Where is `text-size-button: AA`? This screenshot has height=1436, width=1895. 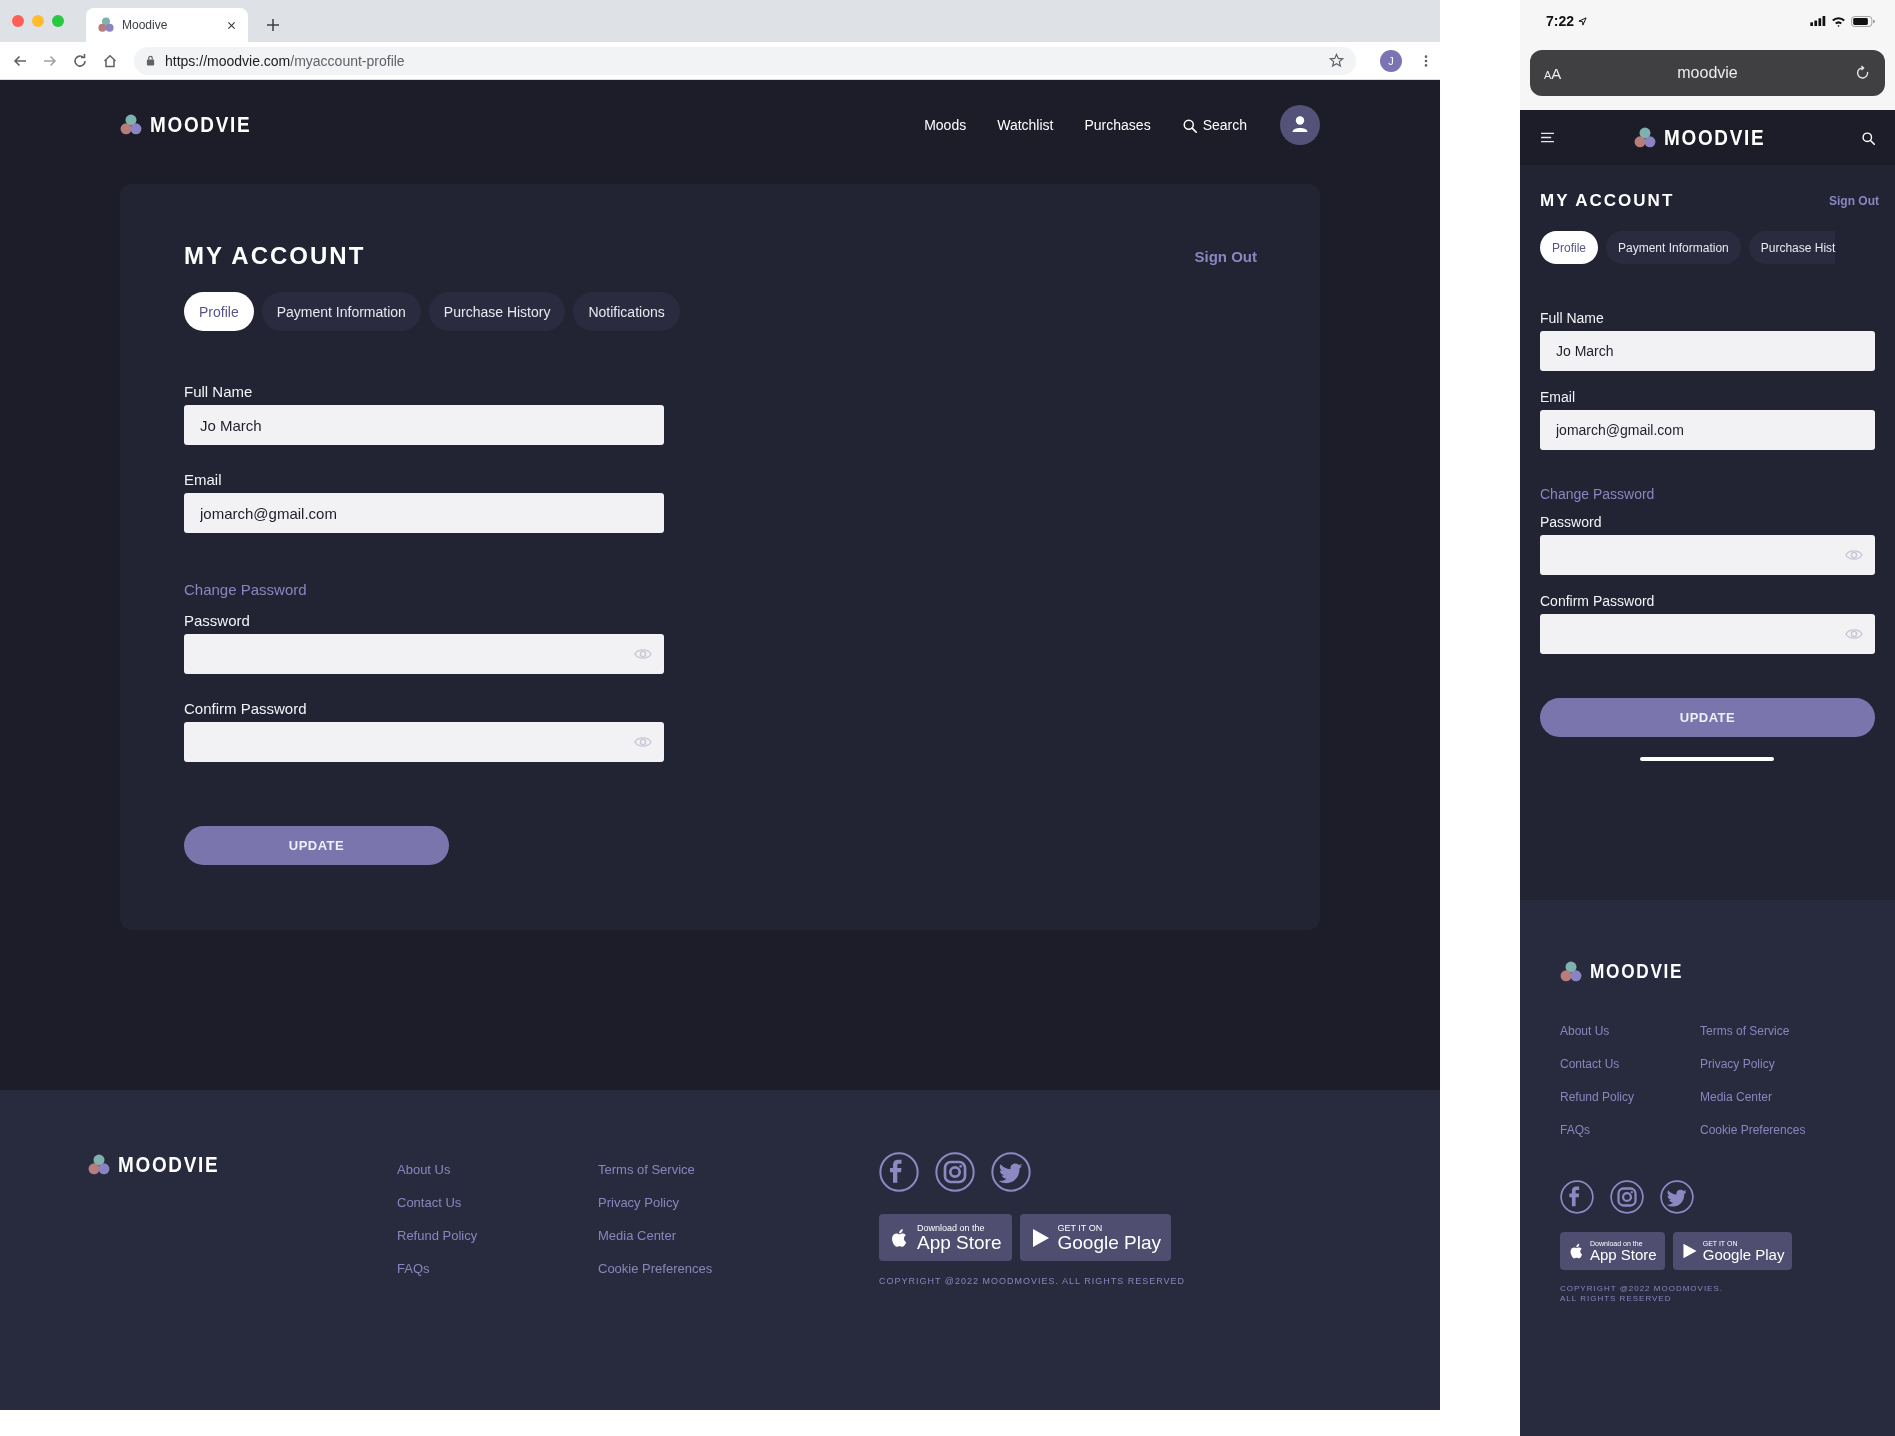
text-size-button: AA is located at coordinates (1564, 73).